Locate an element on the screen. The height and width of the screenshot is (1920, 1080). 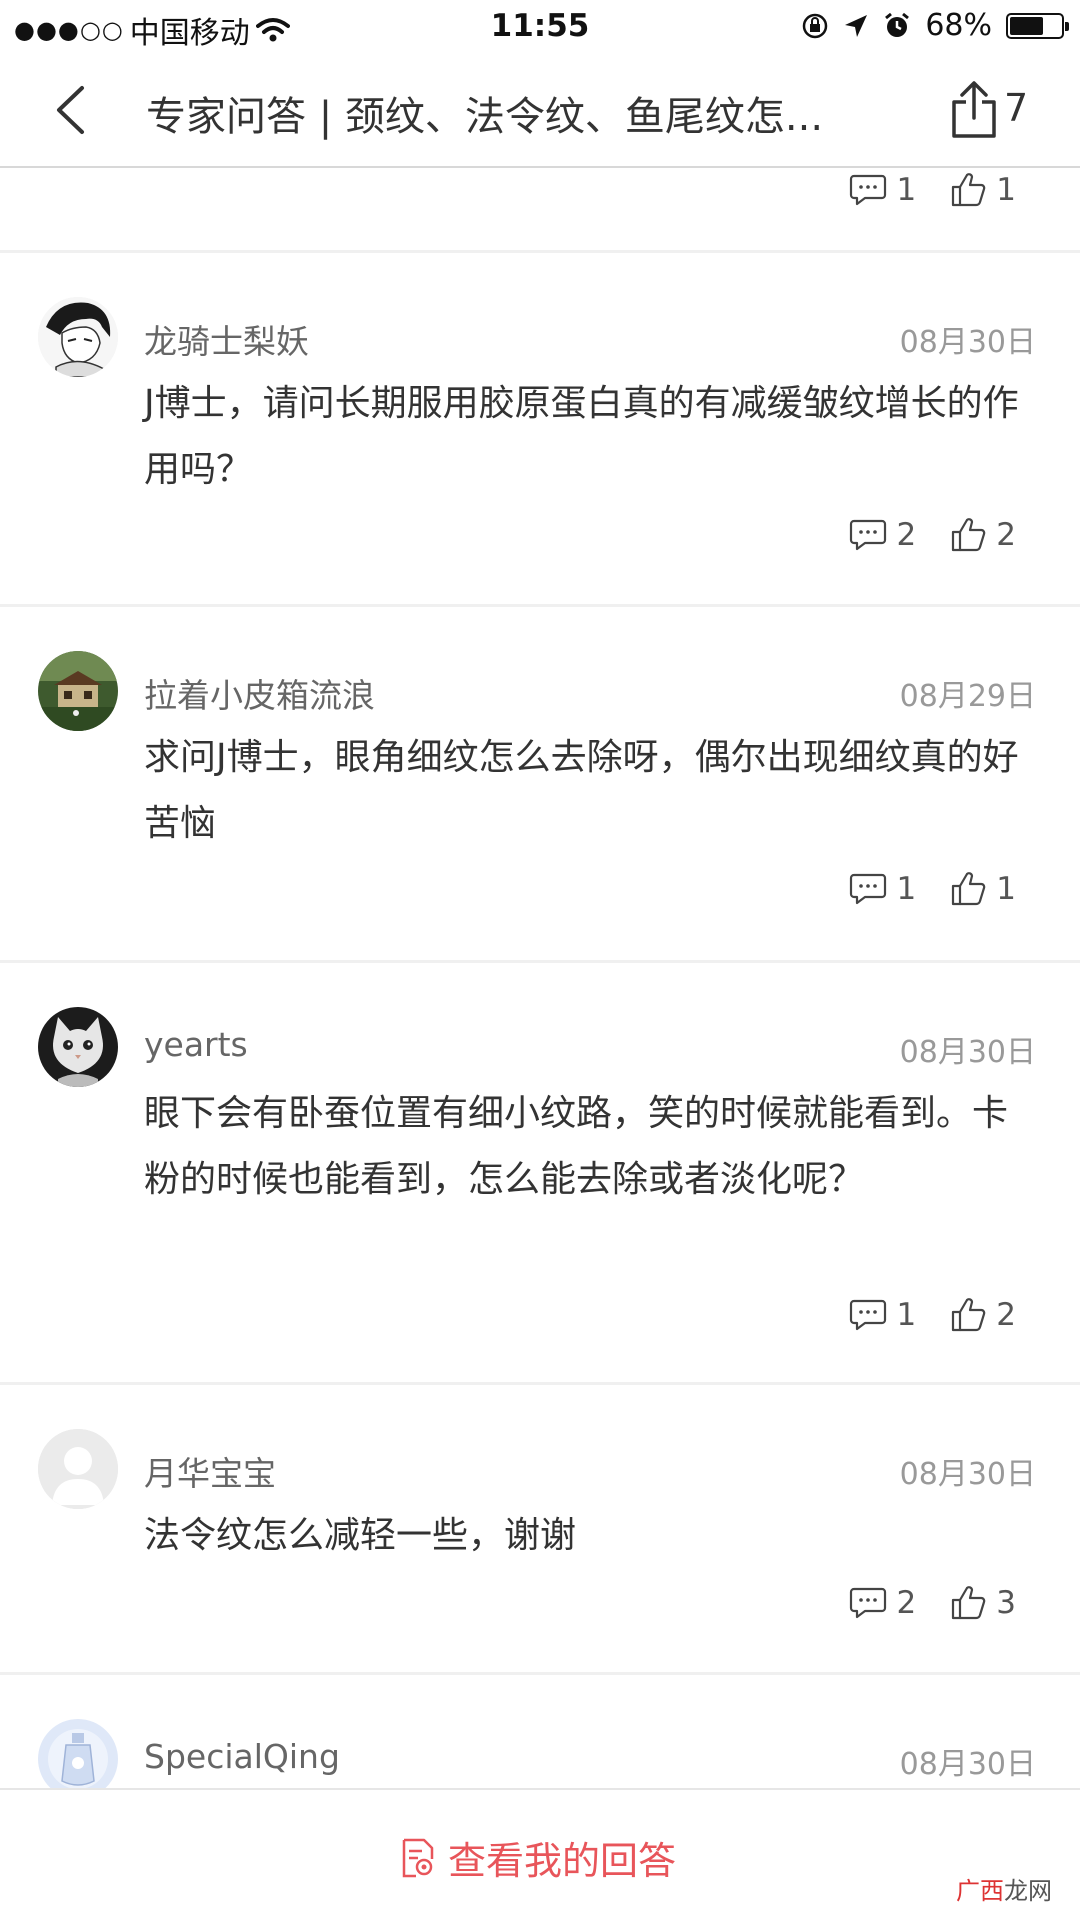
top-comment-actions: 1 1 is located at coordinates (932, 190).